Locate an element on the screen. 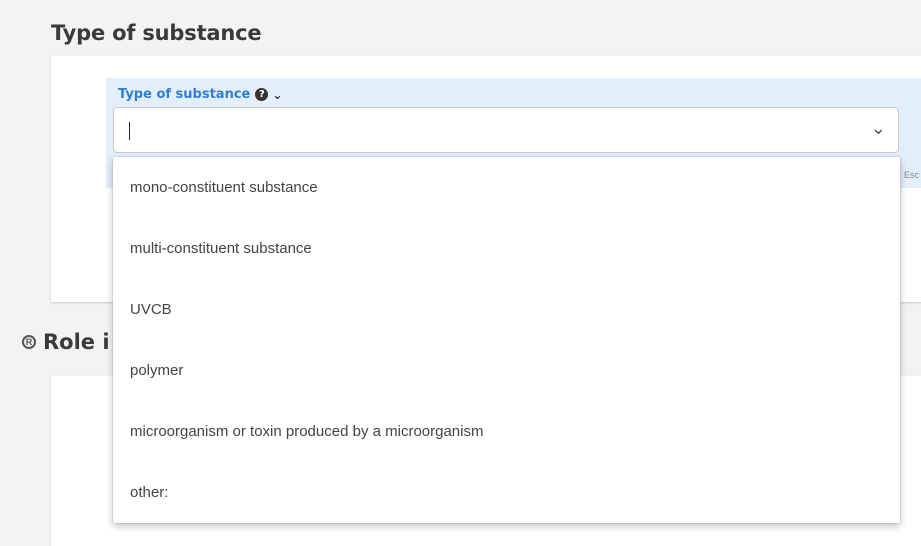 This screenshot has height=546, width=921. option-multi-constituent: multi-constituent substance is located at coordinates (506, 248).